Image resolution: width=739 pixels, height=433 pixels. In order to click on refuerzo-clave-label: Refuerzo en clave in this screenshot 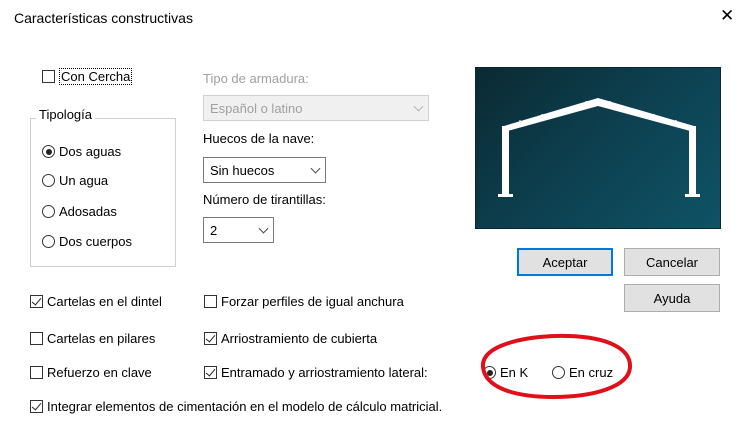, I will do `click(99, 372)`.